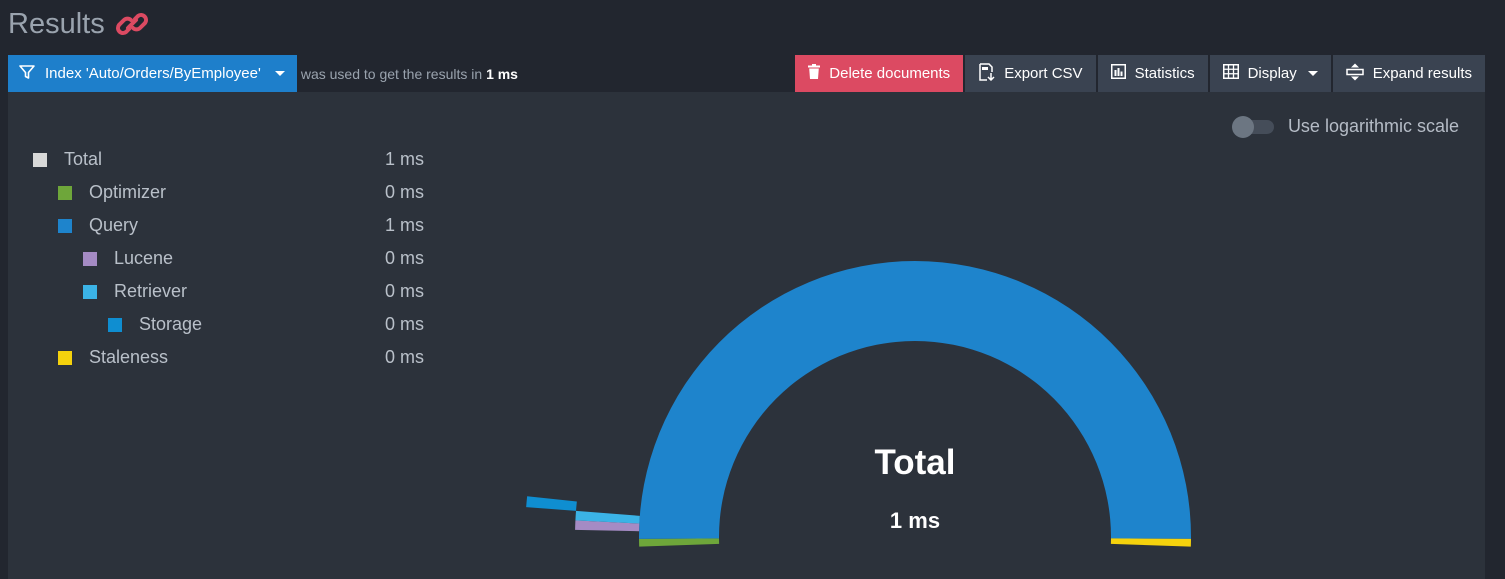 This screenshot has height=579, width=1505. I want to click on display-label: Display, so click(1272, 73).